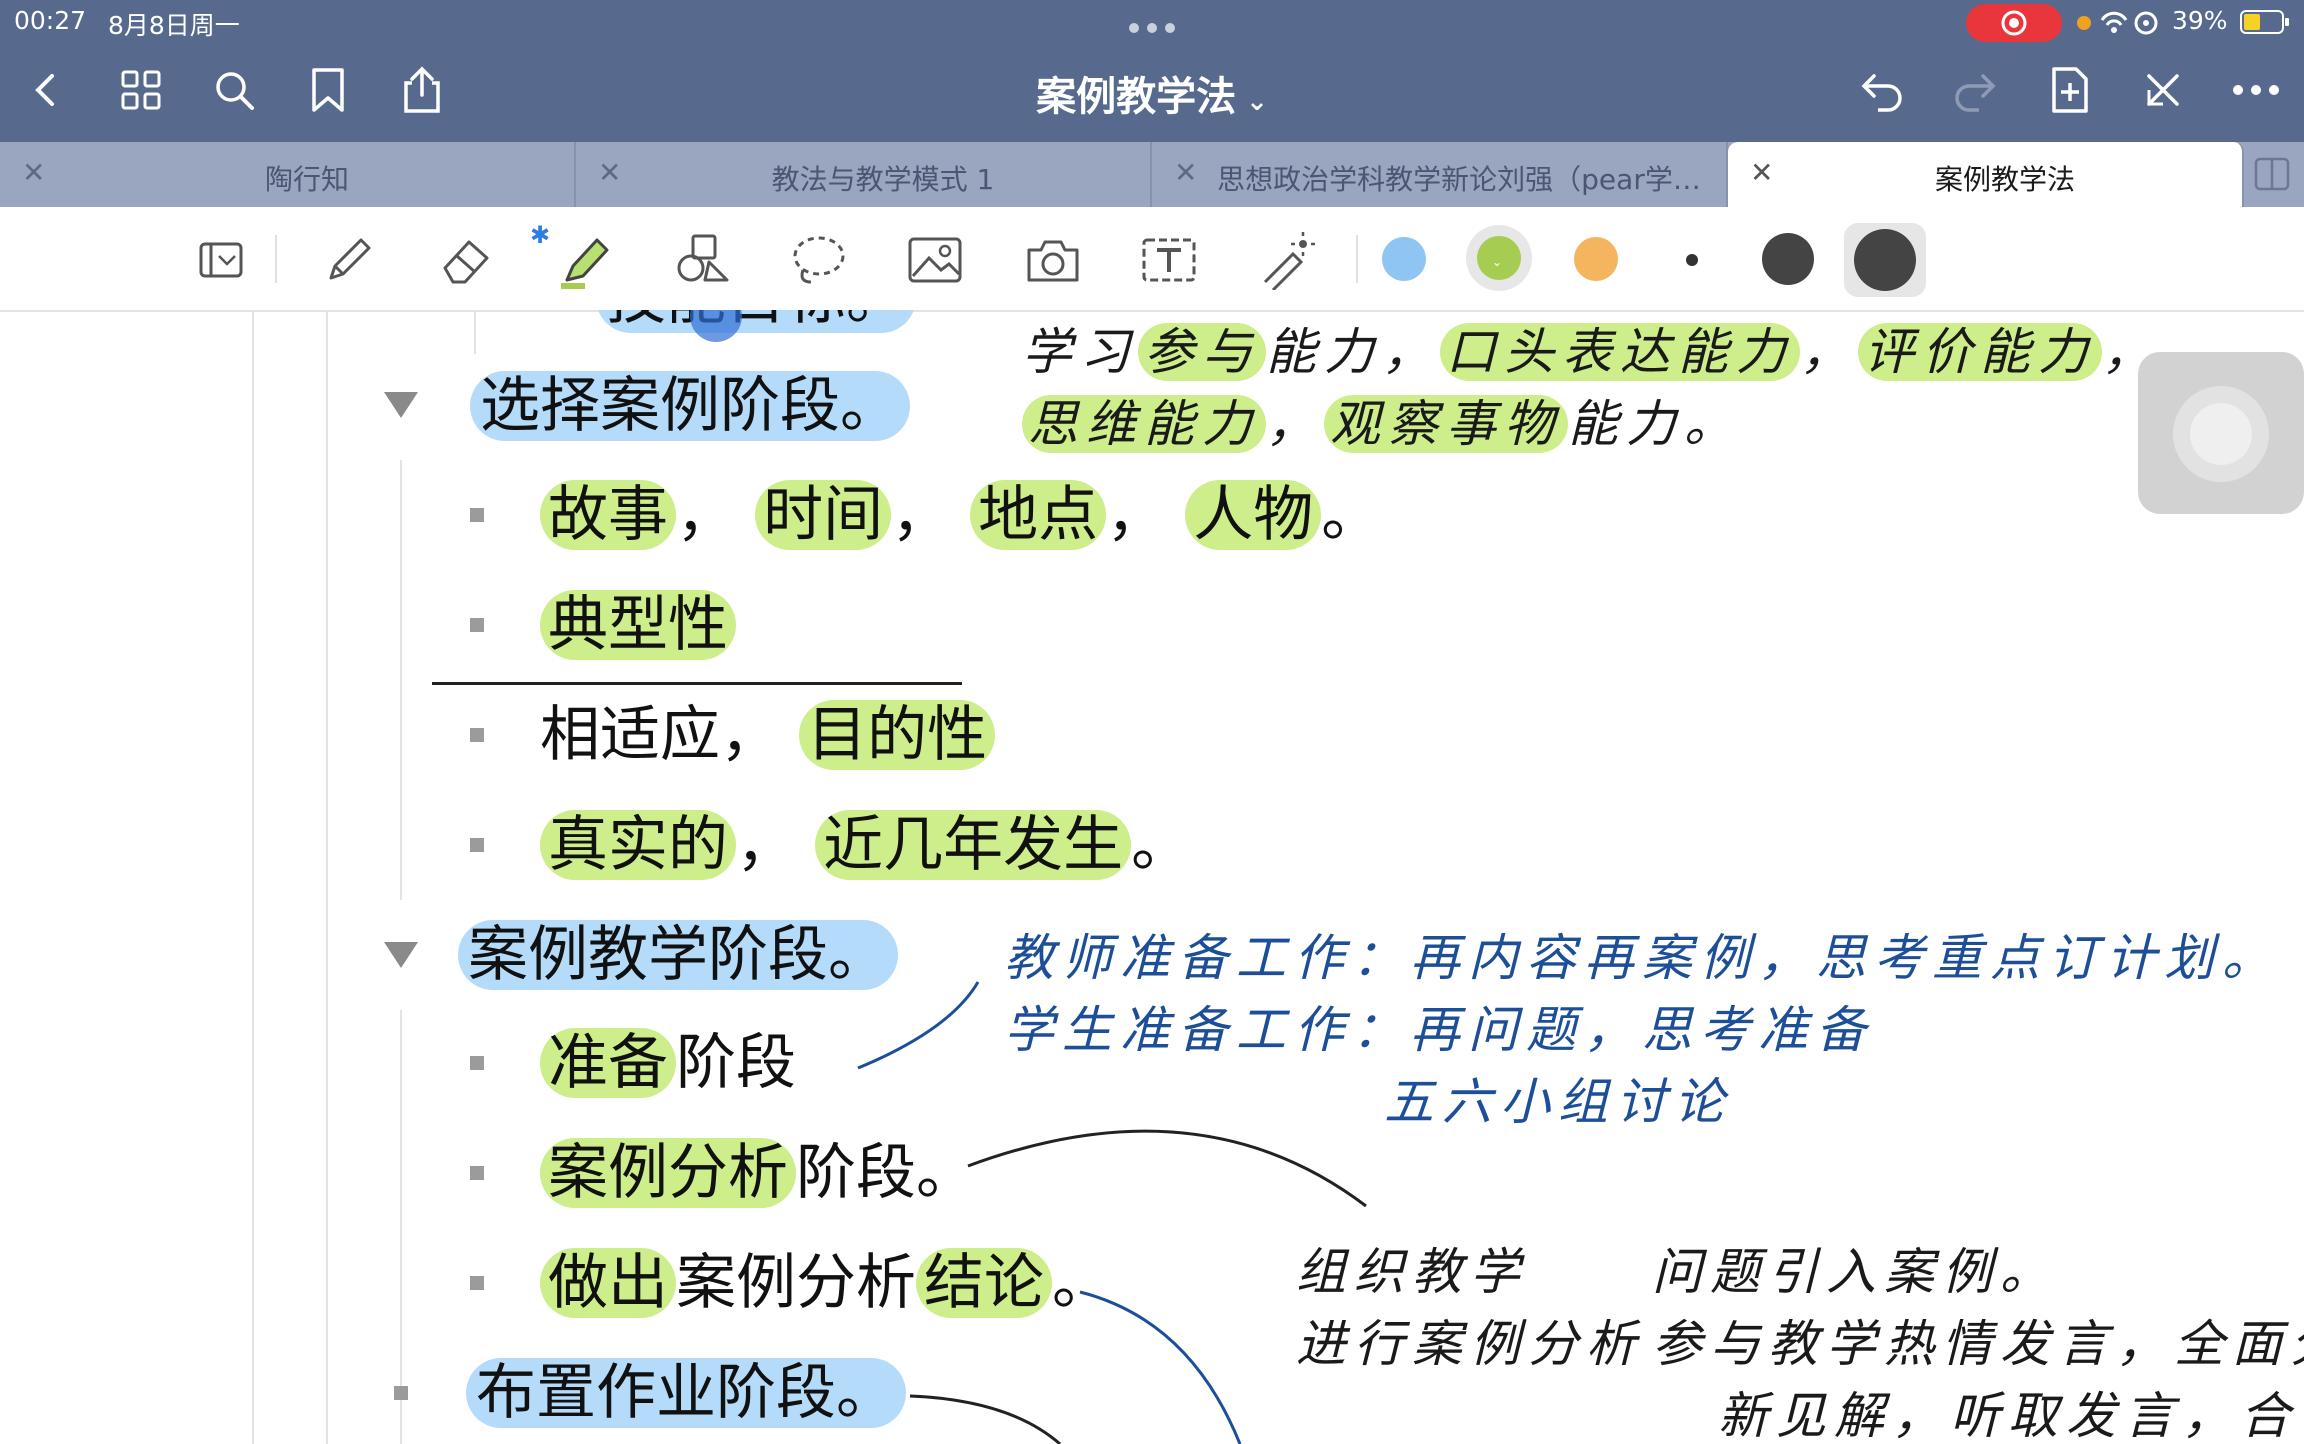  Describe the element at coordinates (349, 260) in the screenshot. I see `pen-icon` at that location.